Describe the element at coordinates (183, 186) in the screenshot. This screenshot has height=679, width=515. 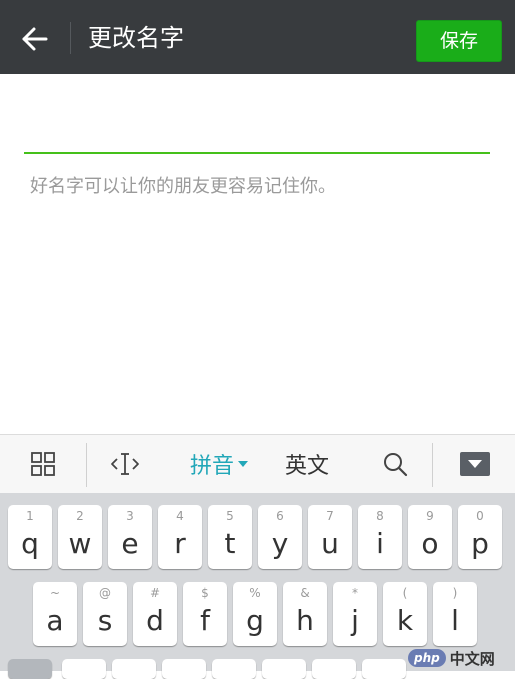
I see `hint-text: 好名字可以让你的朋友更容易记住你。` at that location.